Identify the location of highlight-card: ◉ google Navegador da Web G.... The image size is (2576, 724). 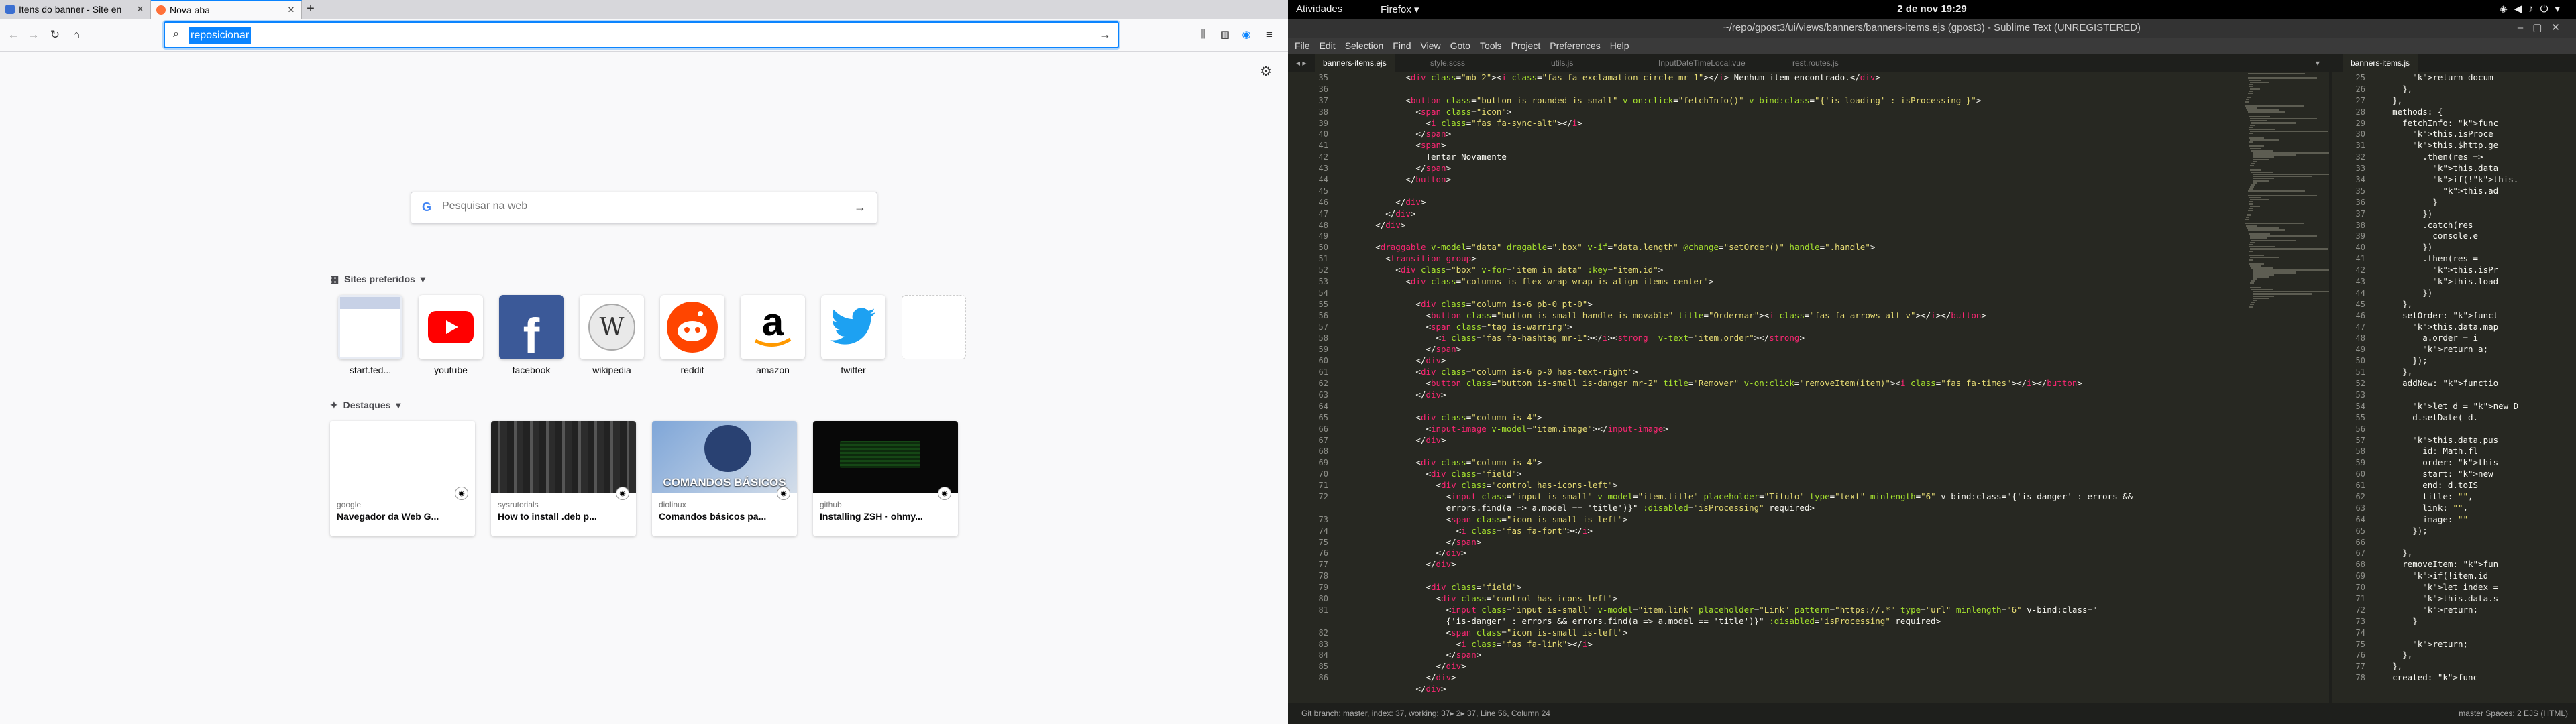
(402, 479).